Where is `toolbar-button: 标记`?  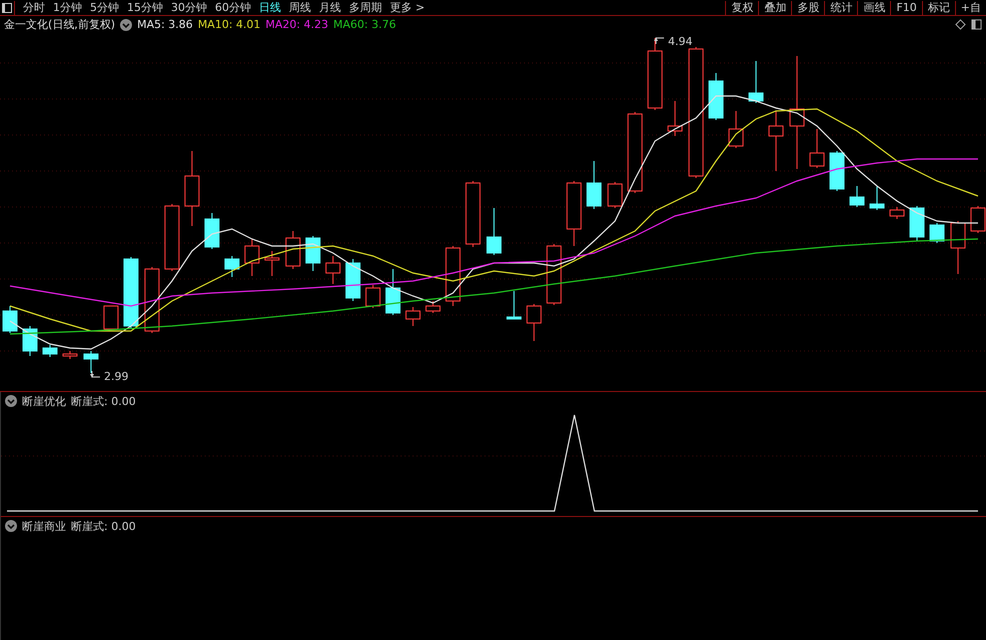 toolbar-button: 标记 is located at coordinates (938, 7).